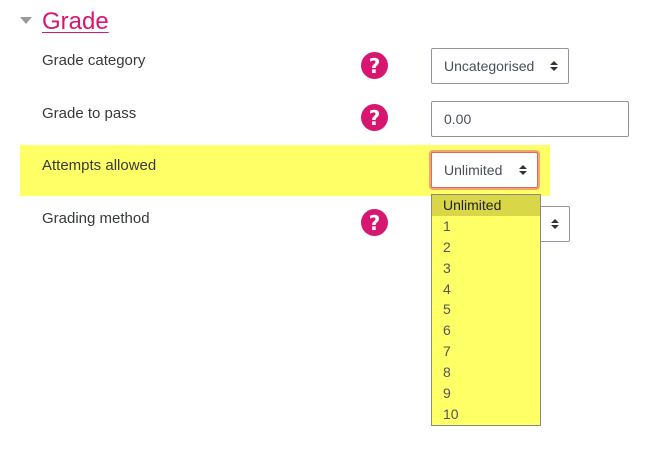  Describe the element at coordinates (486, 330) in the screenshot. I see `dropdown-option: 6` at that location.